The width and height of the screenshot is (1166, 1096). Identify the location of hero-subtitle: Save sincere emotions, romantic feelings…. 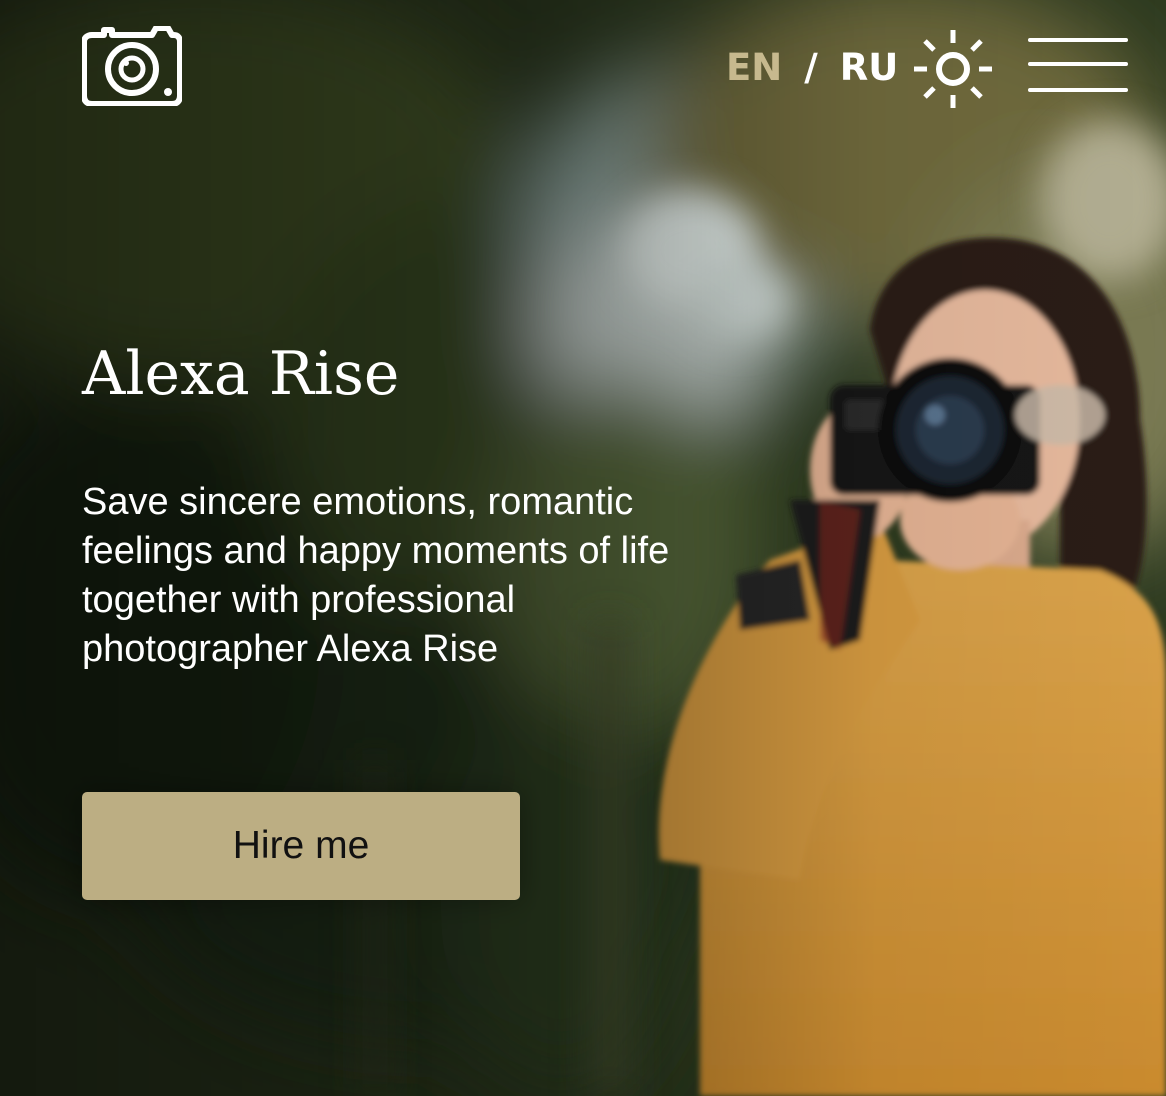
(376, 575).